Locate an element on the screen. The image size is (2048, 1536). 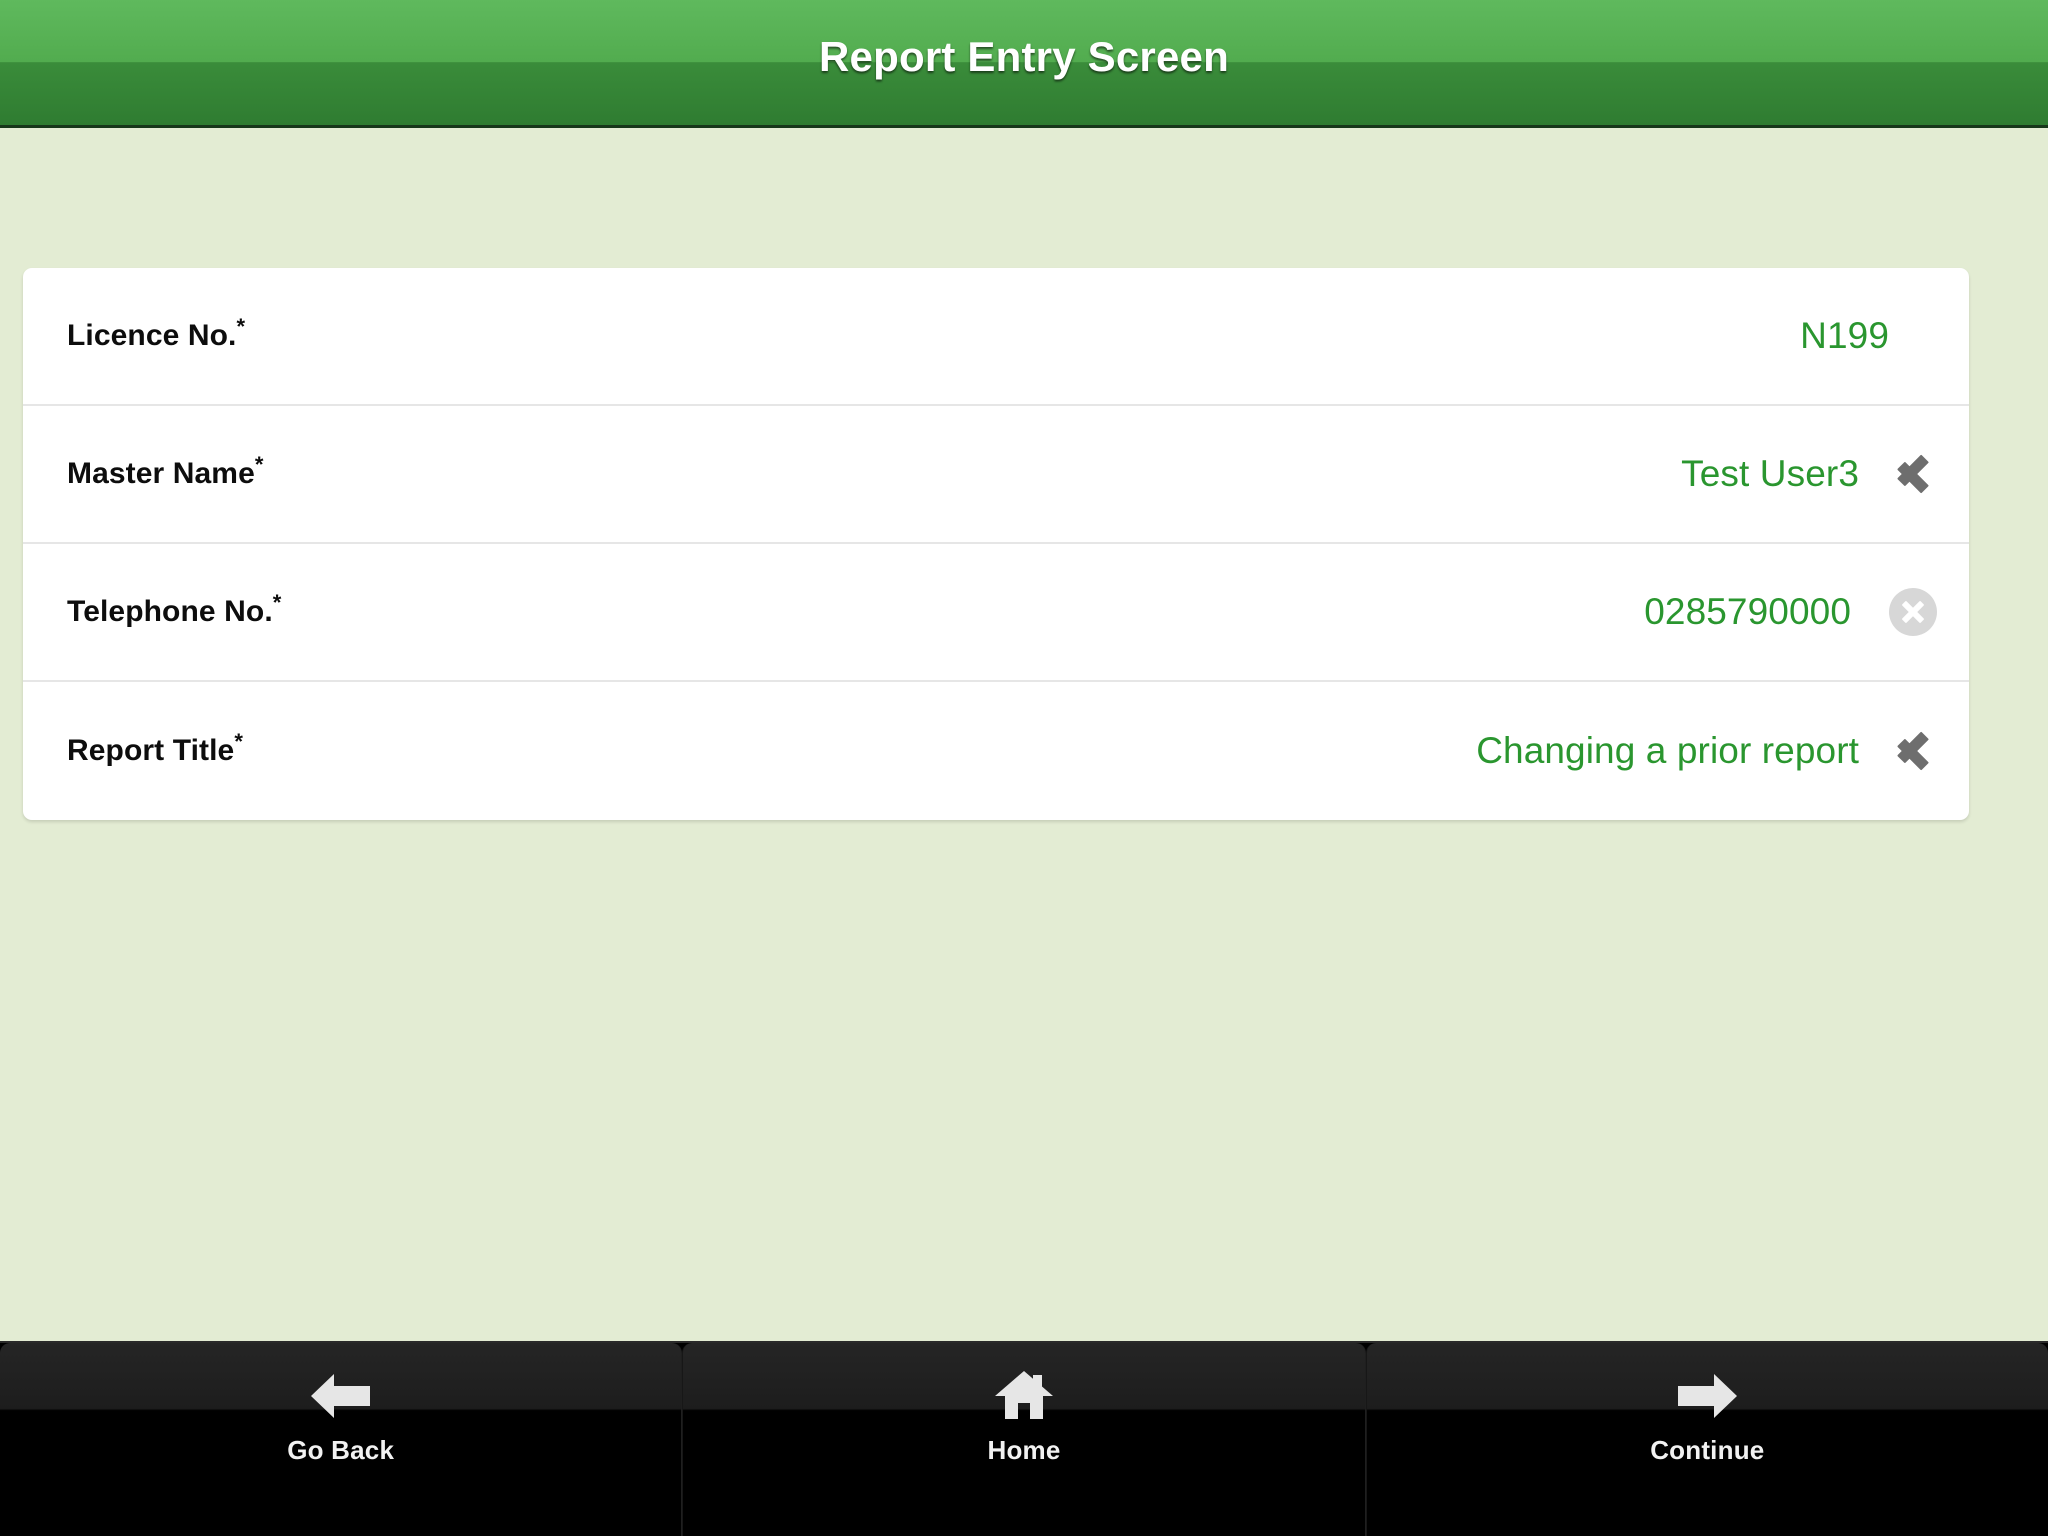
form-row-report-title: Report Title* Changing a prior report is located at coordinates (996, 751).